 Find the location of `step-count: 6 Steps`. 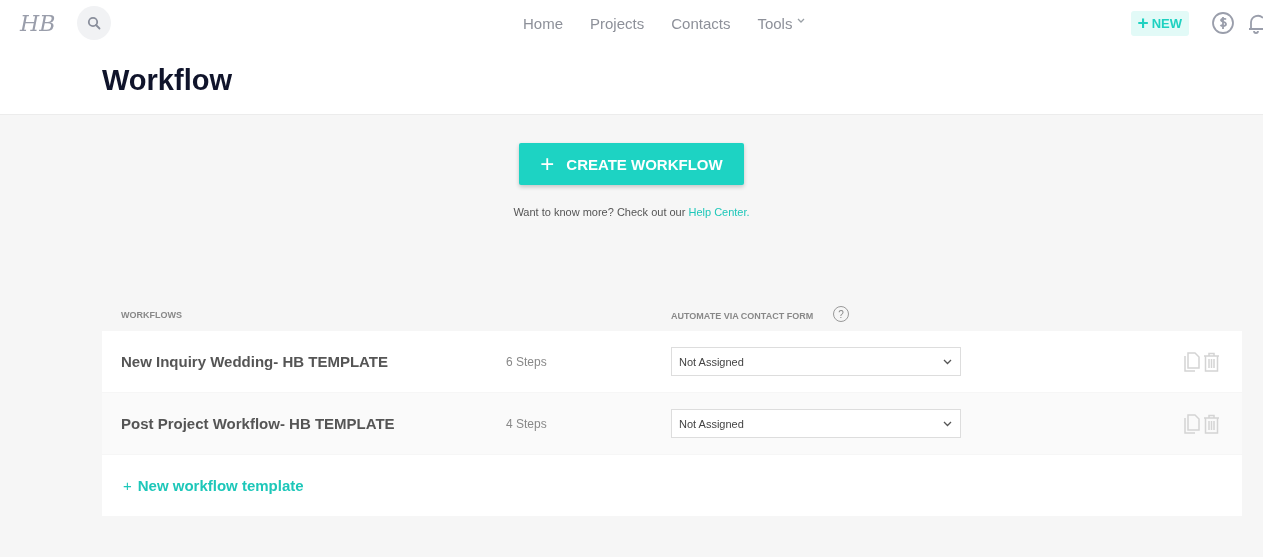

step-count: 6 Steps is located at coordinates (527, 361).